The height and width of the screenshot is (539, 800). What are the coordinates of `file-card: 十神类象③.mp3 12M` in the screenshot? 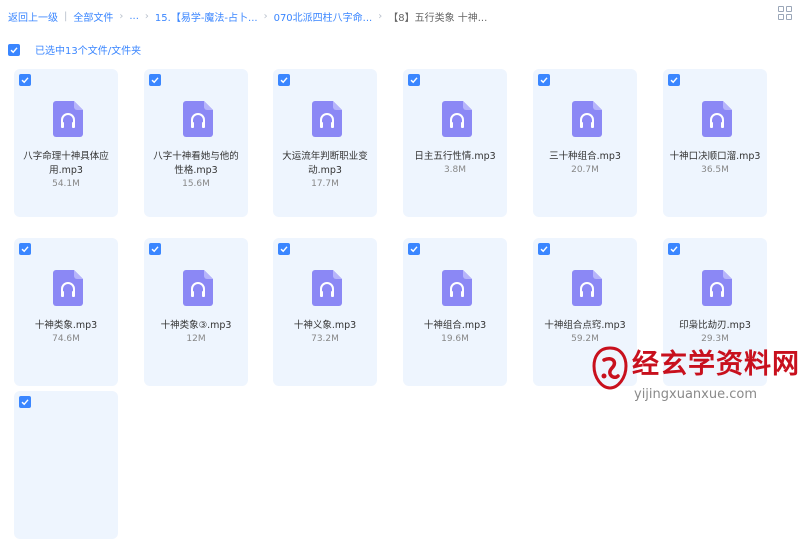 It's located at (196, 312).